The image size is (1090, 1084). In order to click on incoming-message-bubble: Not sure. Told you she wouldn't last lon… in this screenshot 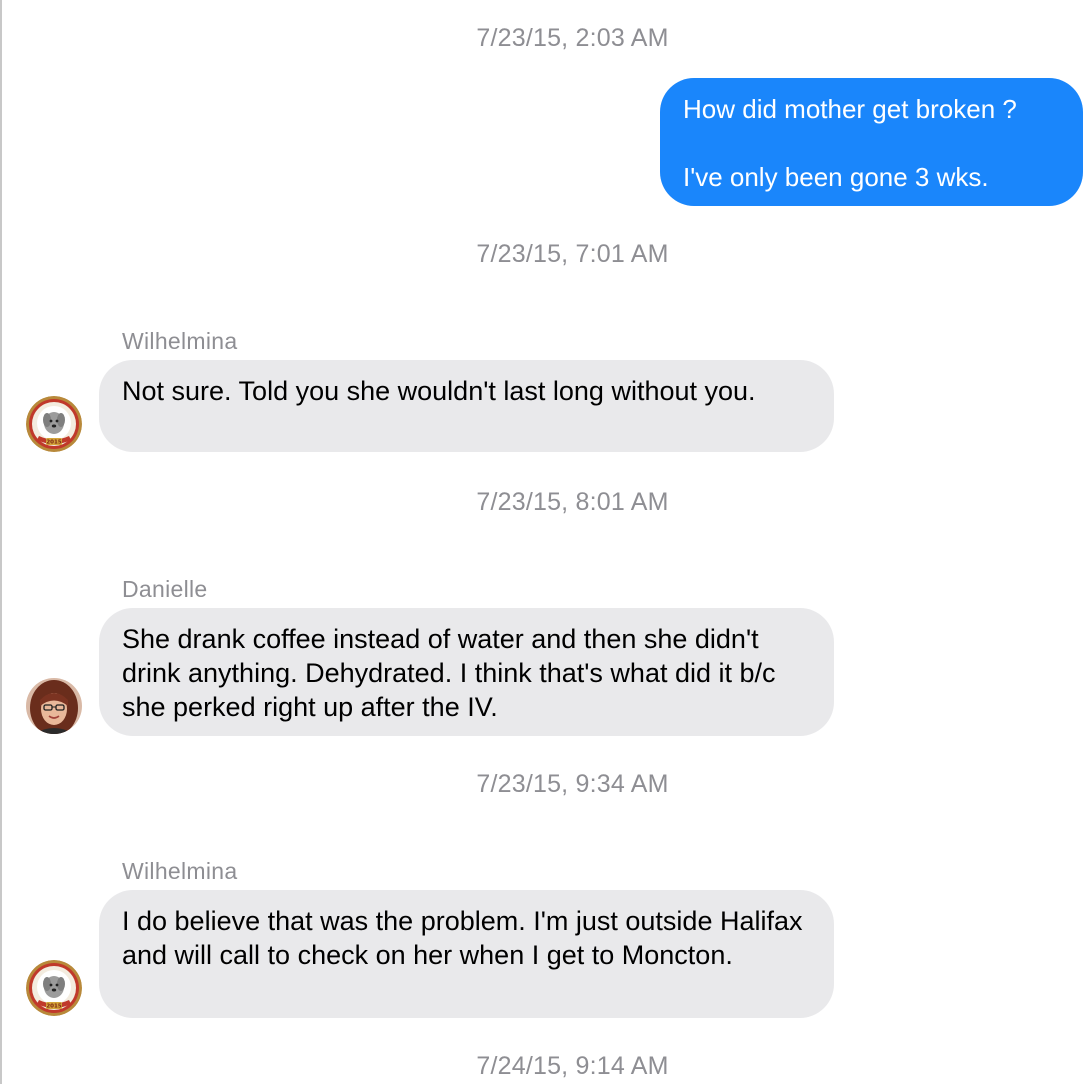, I will do `click(466, 406)`.